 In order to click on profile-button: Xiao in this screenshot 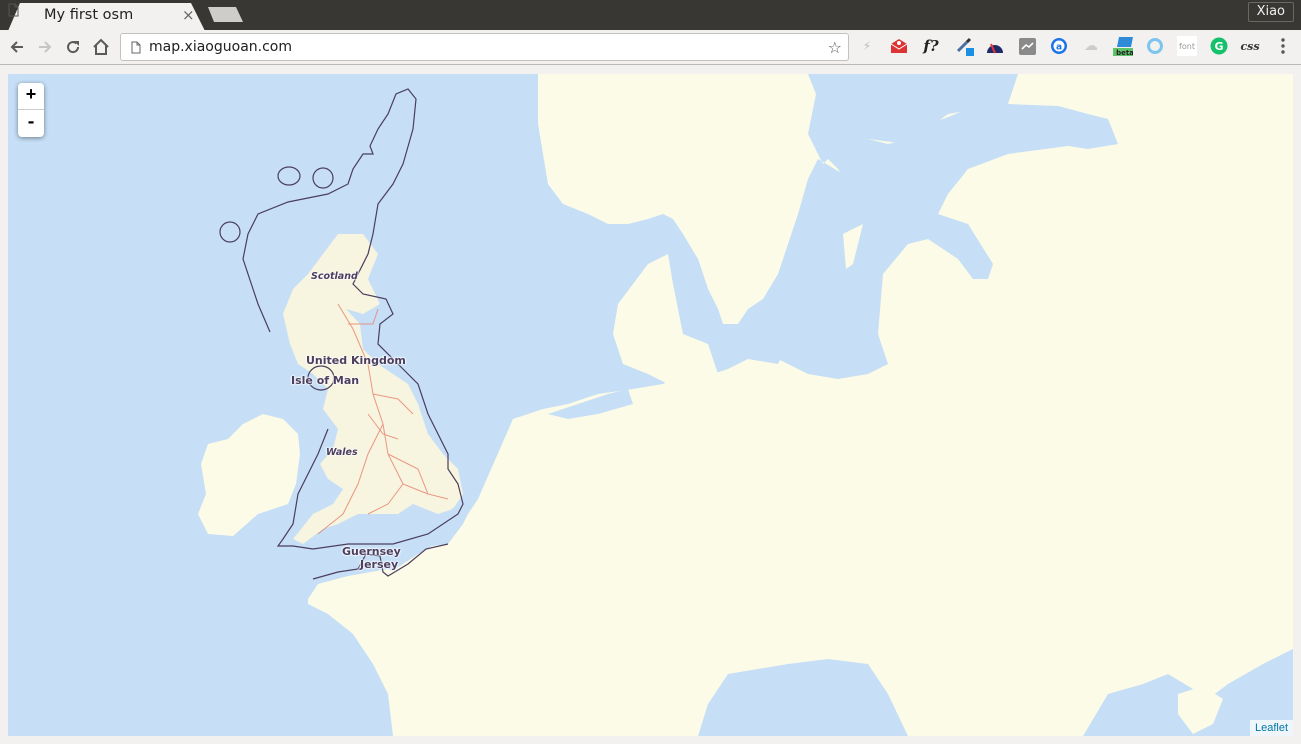, I will do `click(1270, 12)`.